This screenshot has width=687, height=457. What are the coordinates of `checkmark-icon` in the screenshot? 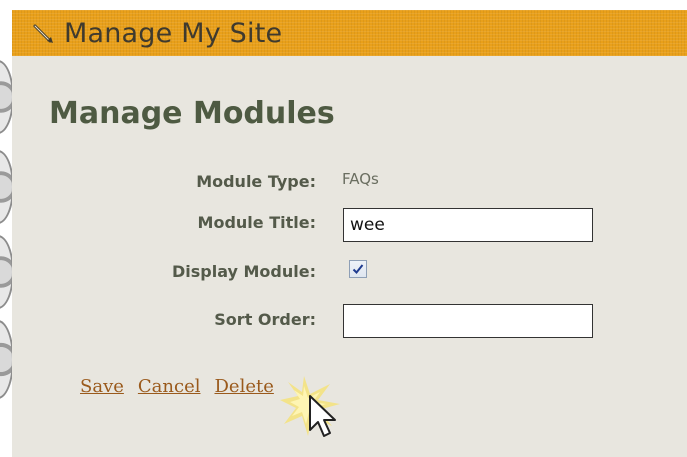 It's located at (358, 269).